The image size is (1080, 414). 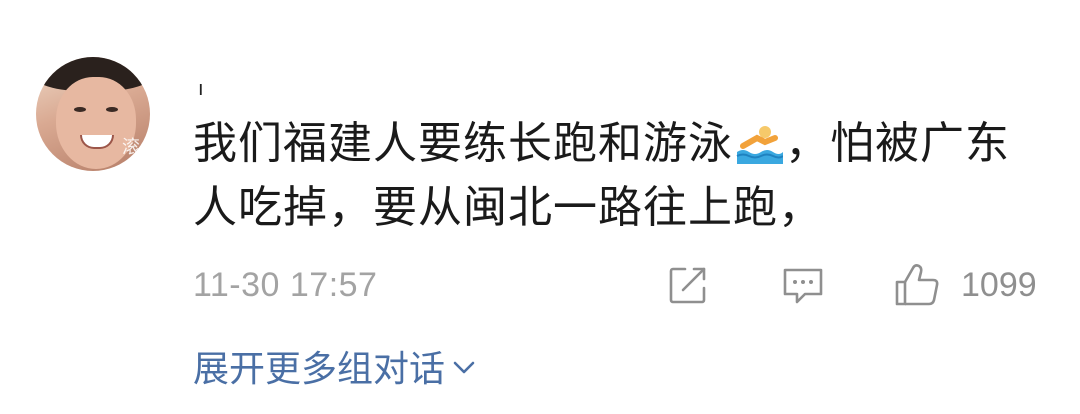 I want to click on like-button: 1099, so click(x=965, y=285).